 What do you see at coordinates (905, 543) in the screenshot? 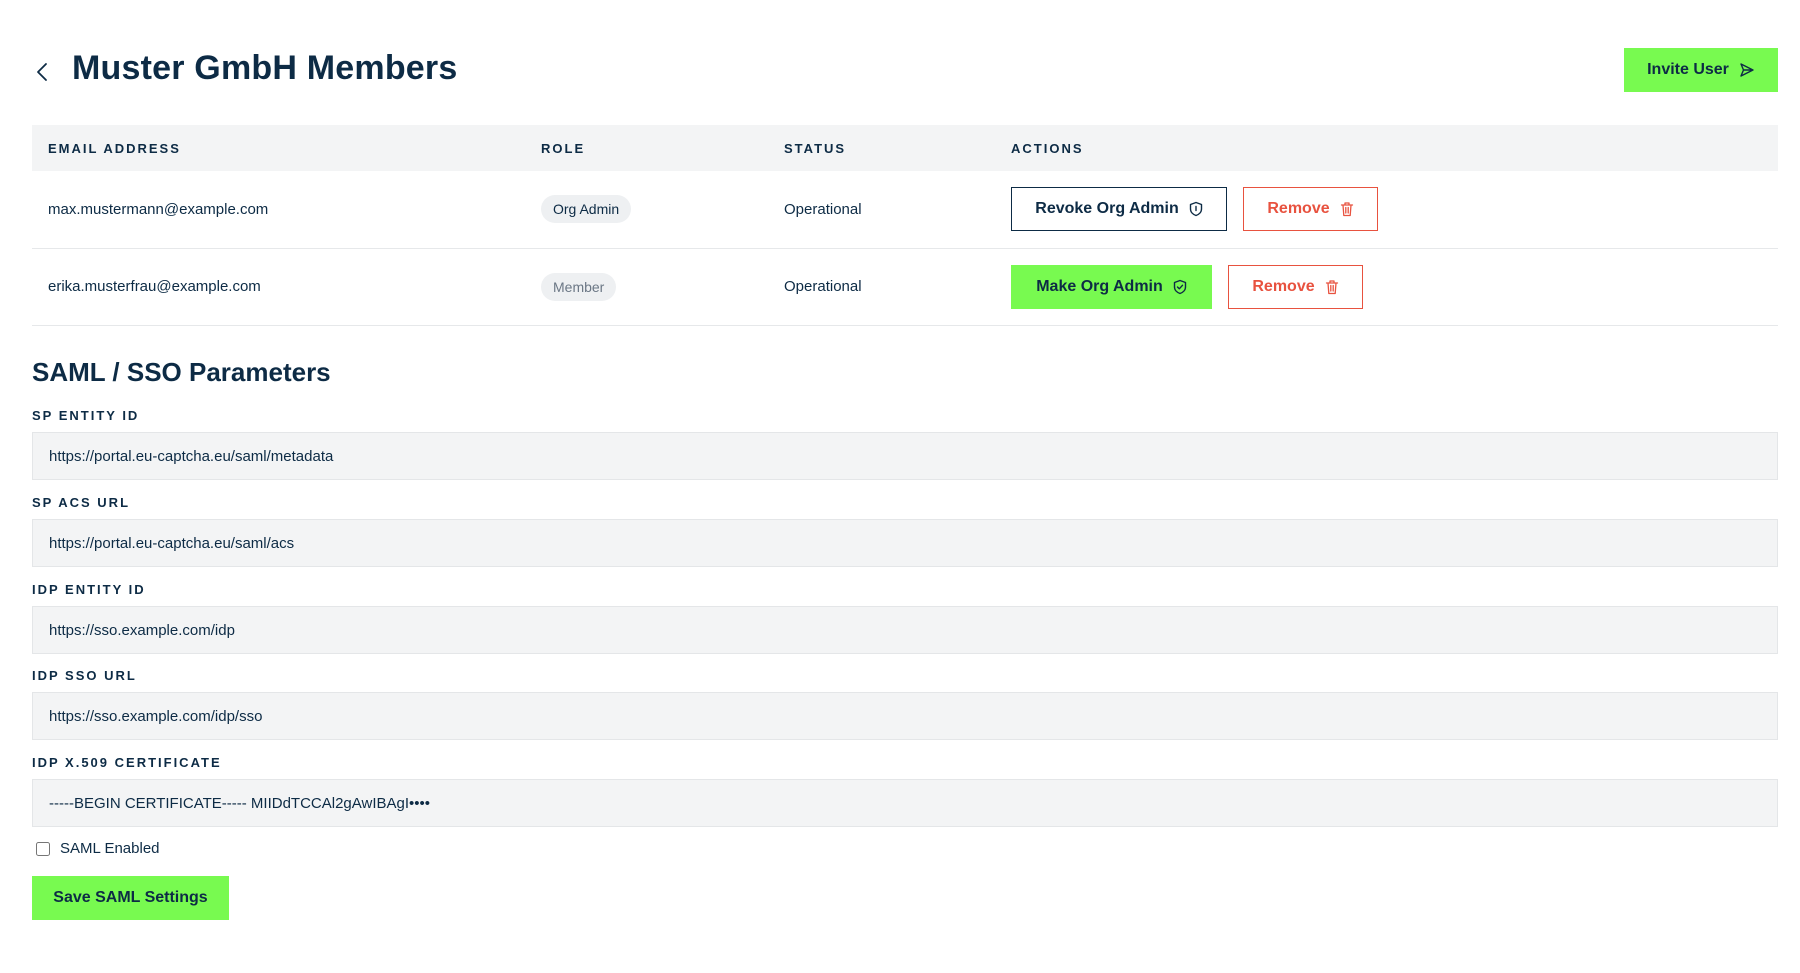
I see `sp-acs-url-field` at bounding box center [905, 543].